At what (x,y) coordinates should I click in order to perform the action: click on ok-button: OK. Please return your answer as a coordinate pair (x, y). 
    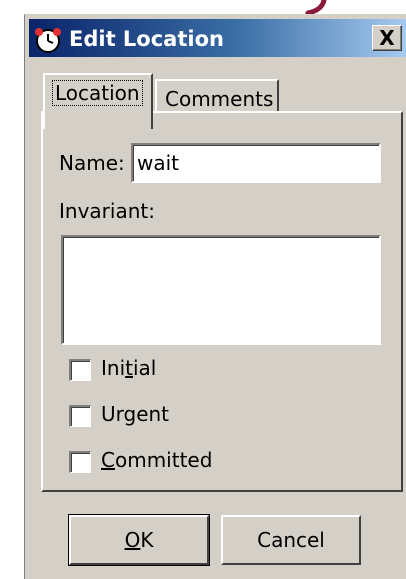
    Looking at the image, I should click on (139, 540).